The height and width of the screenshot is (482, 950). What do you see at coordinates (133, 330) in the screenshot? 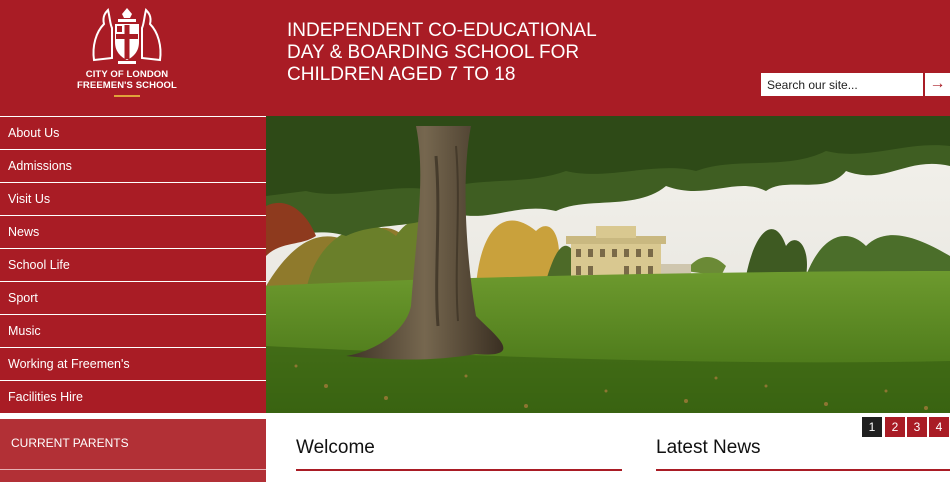
I see `nav-item-music: Music` at bounding box center [133, 330].